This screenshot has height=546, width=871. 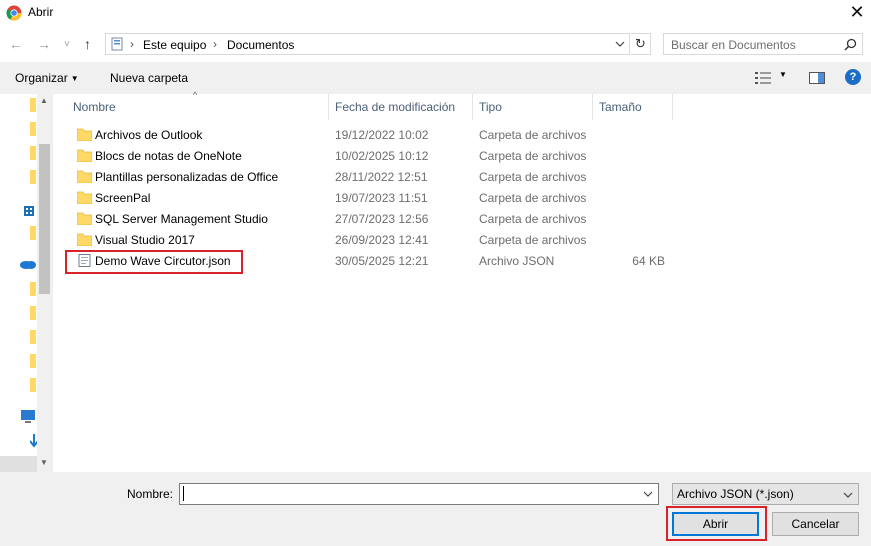 I want to click on file-date: 26/09/2023 12:41, so click(x=382, y=240).